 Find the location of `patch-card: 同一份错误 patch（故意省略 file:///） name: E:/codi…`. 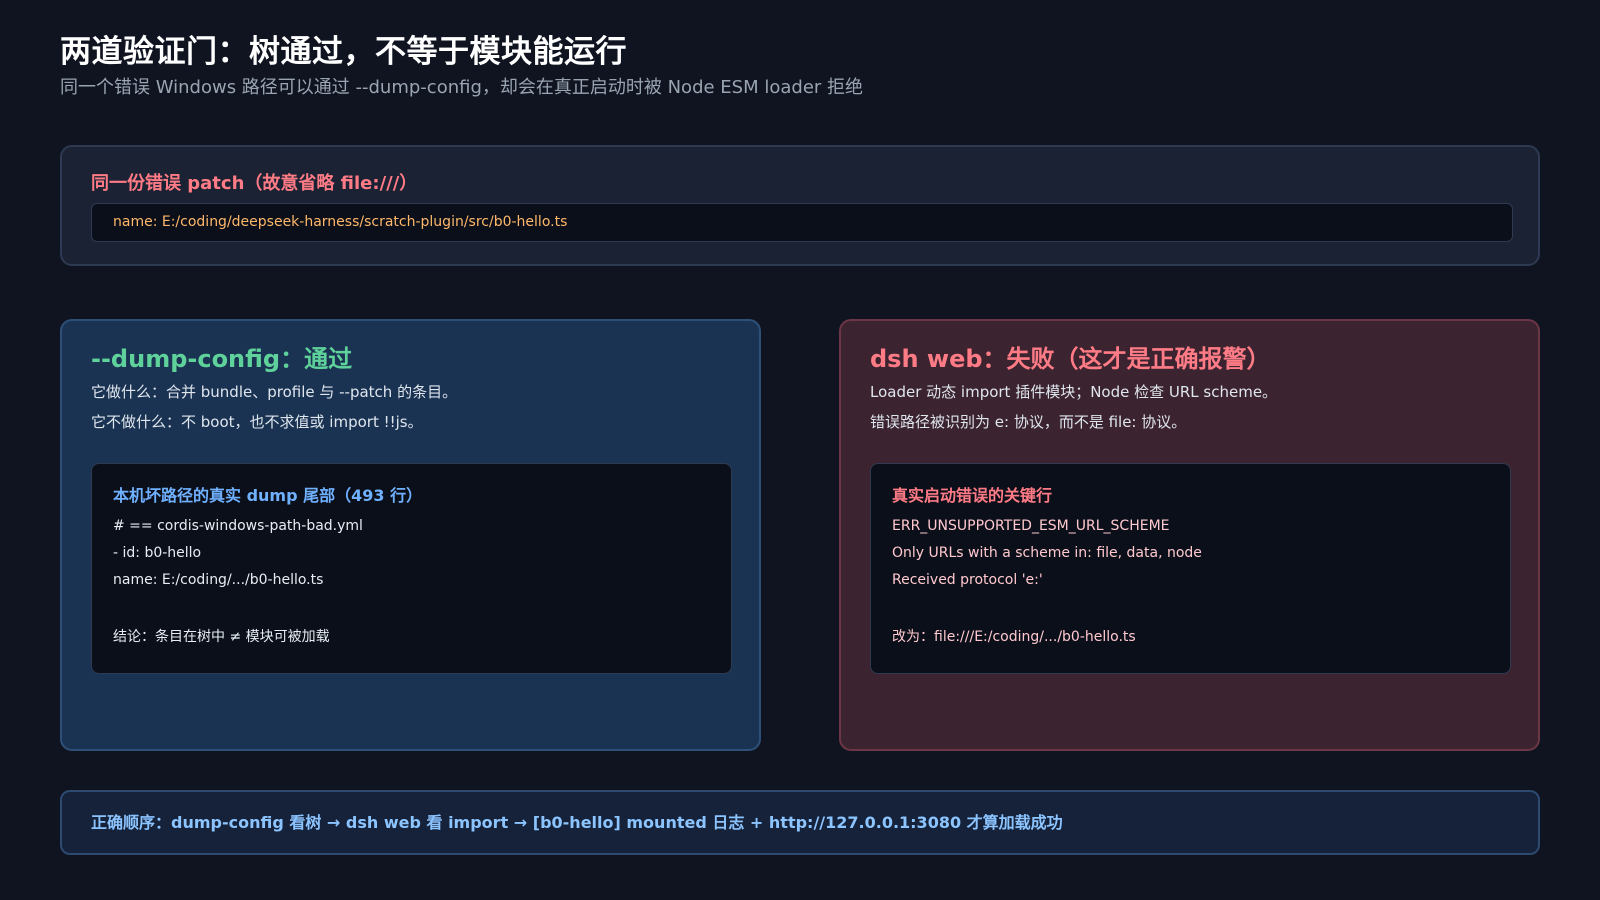

patch-card: 同一份错误 patch（故意省略 file:///） name: E:/codi… is located at coordinates (800, 205).